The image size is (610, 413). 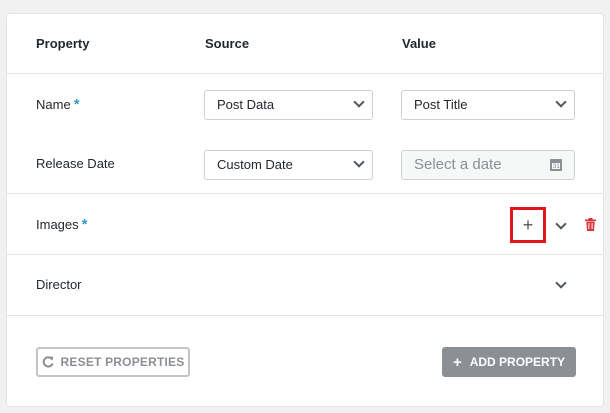 What do you see at coordinates (288, 105) in the screenshot?
I see `source-select: Post Data` at bounding box center [288, 105].